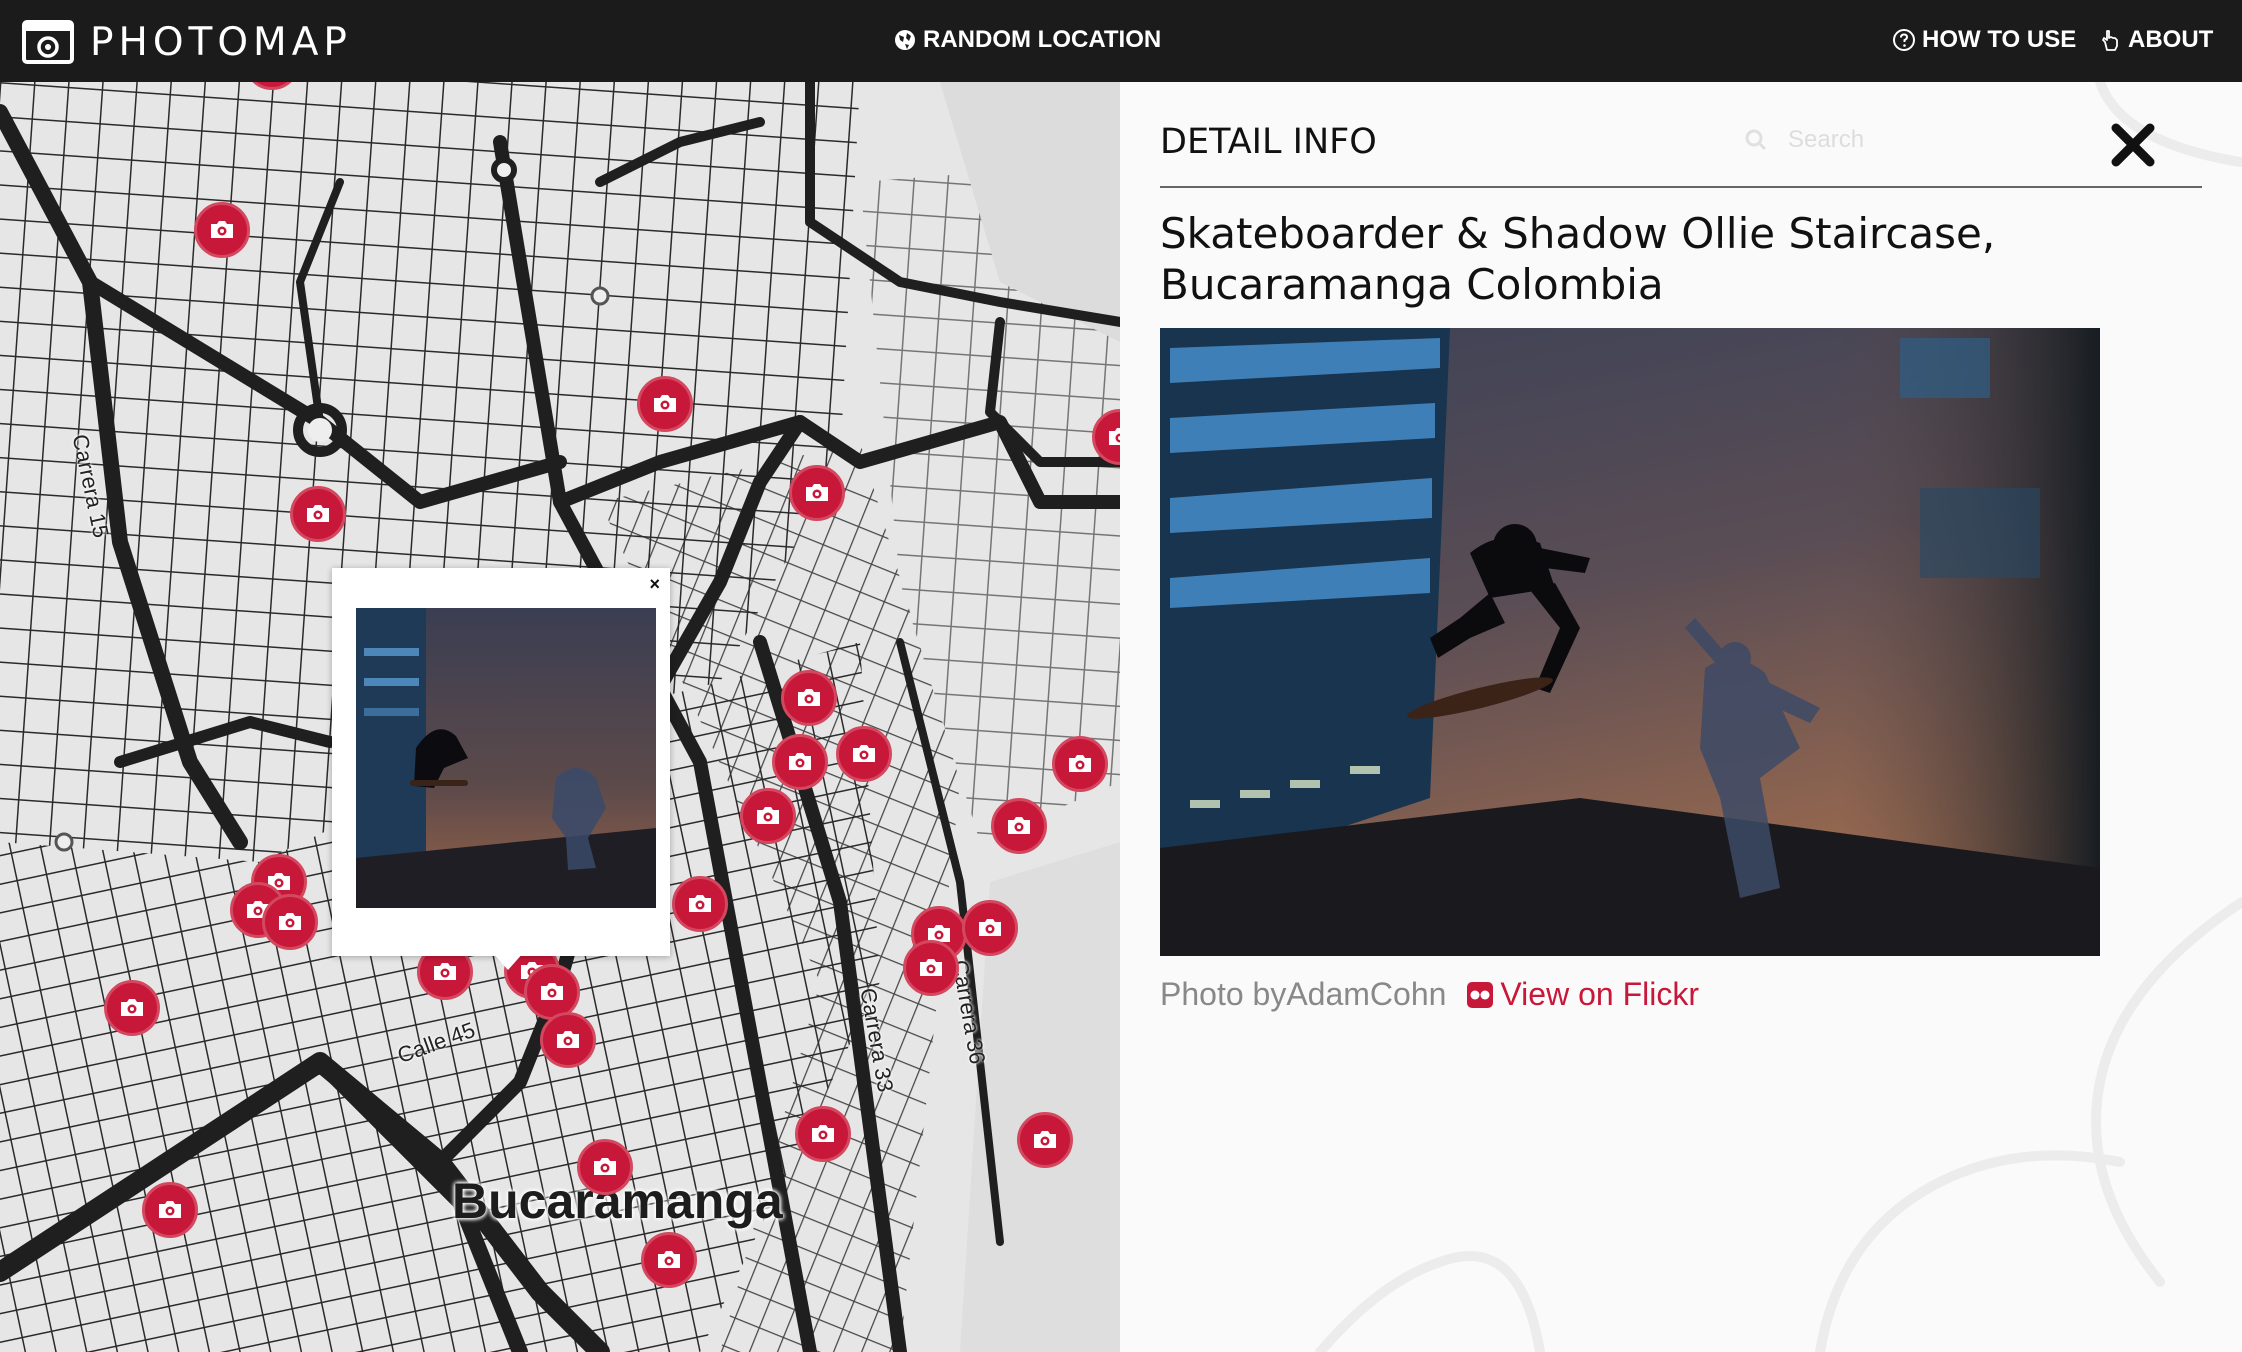 This screenshot has height=1352, width=2242. I want to click on search-box: Search, so click(1899, 140).